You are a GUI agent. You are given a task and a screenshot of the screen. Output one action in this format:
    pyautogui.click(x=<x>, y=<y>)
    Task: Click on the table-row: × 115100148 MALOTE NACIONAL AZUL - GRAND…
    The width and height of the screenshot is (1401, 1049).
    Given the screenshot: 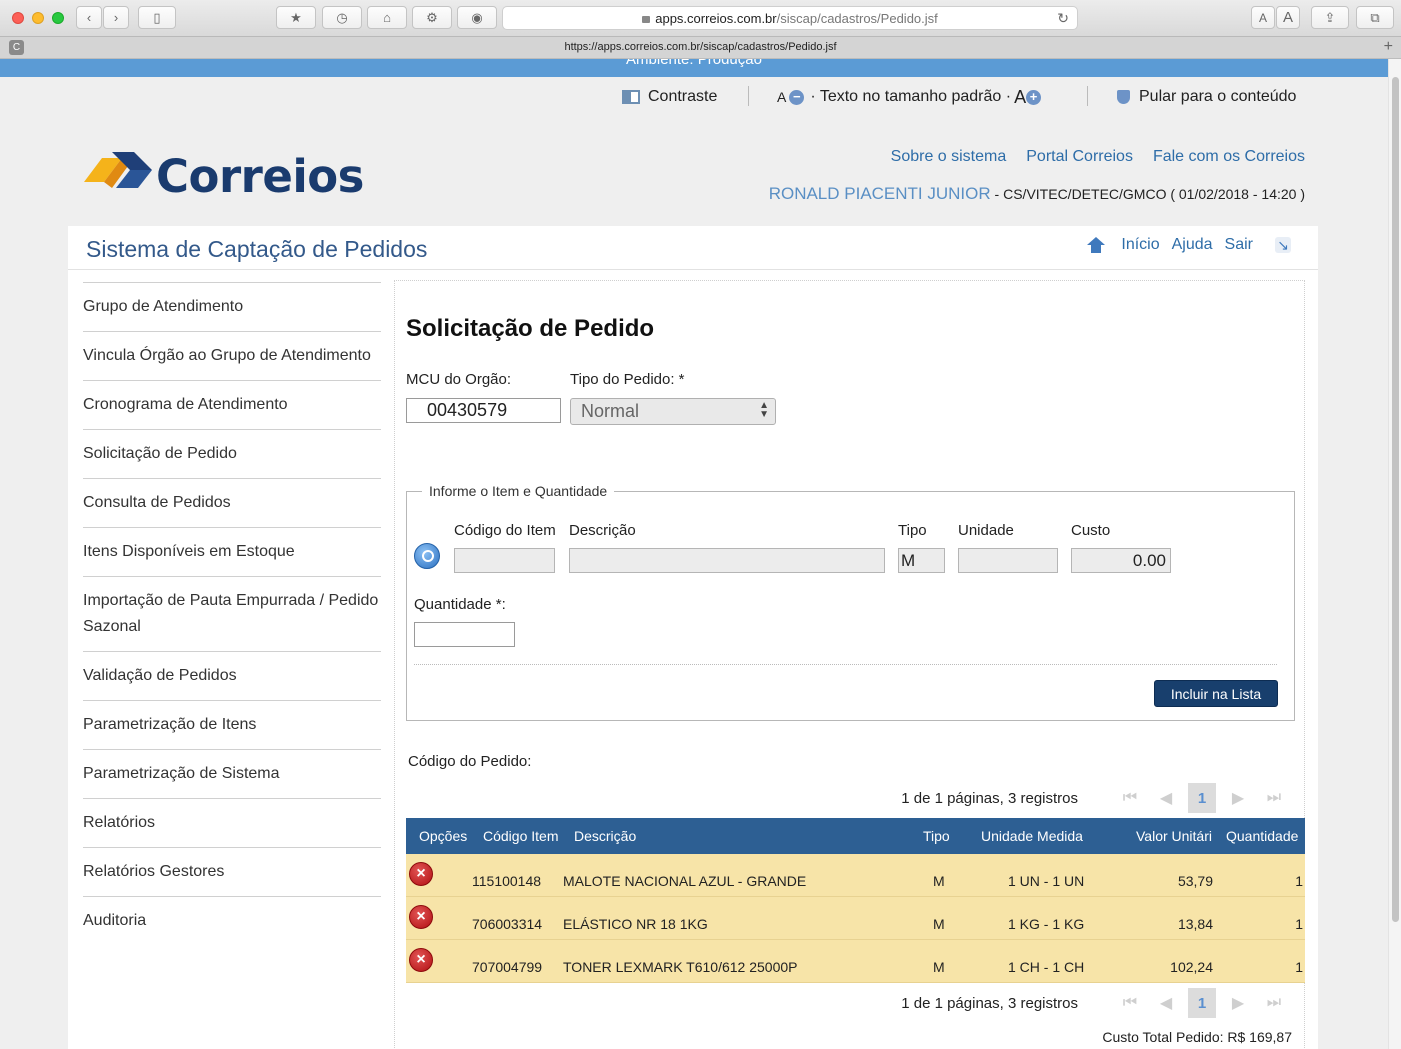 What is the action you would take?
    pyautogui.click(x=855, y=875)
    